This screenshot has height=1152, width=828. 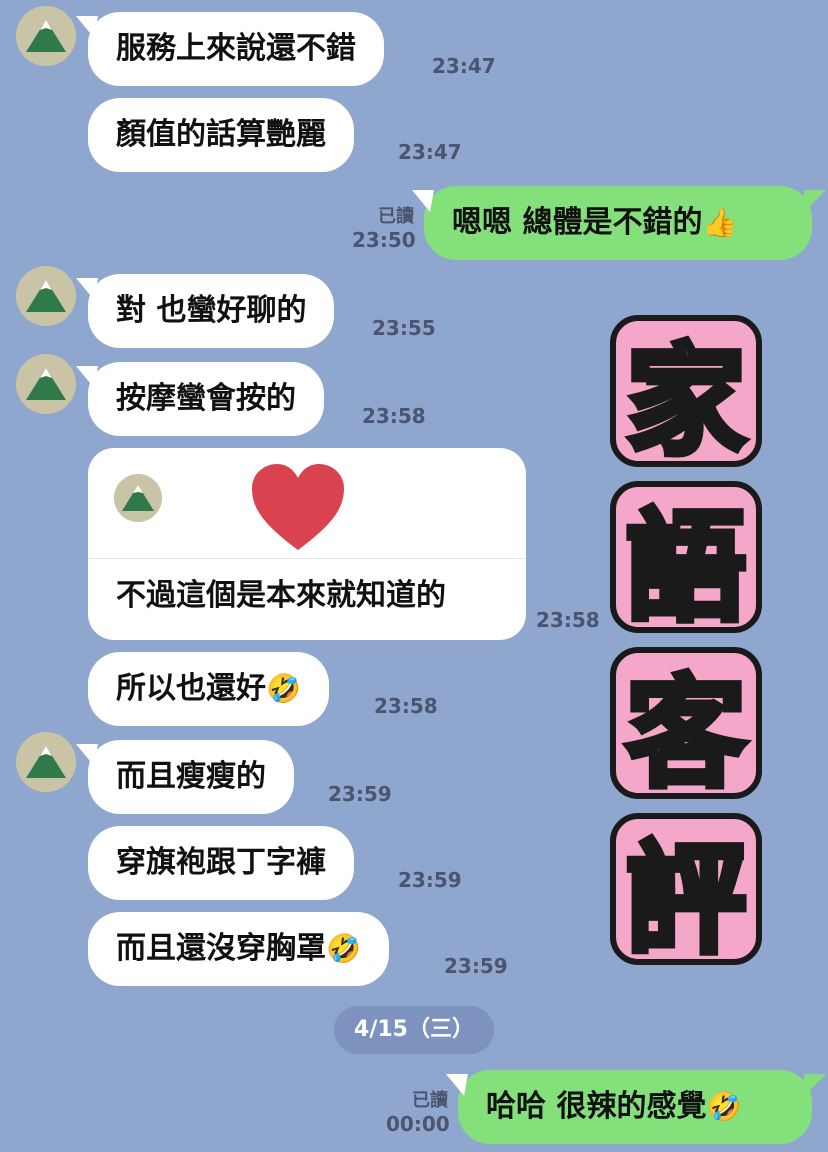 I want to click on message-bubble: 按摩蠻會按的, so click(x=206, y=399).